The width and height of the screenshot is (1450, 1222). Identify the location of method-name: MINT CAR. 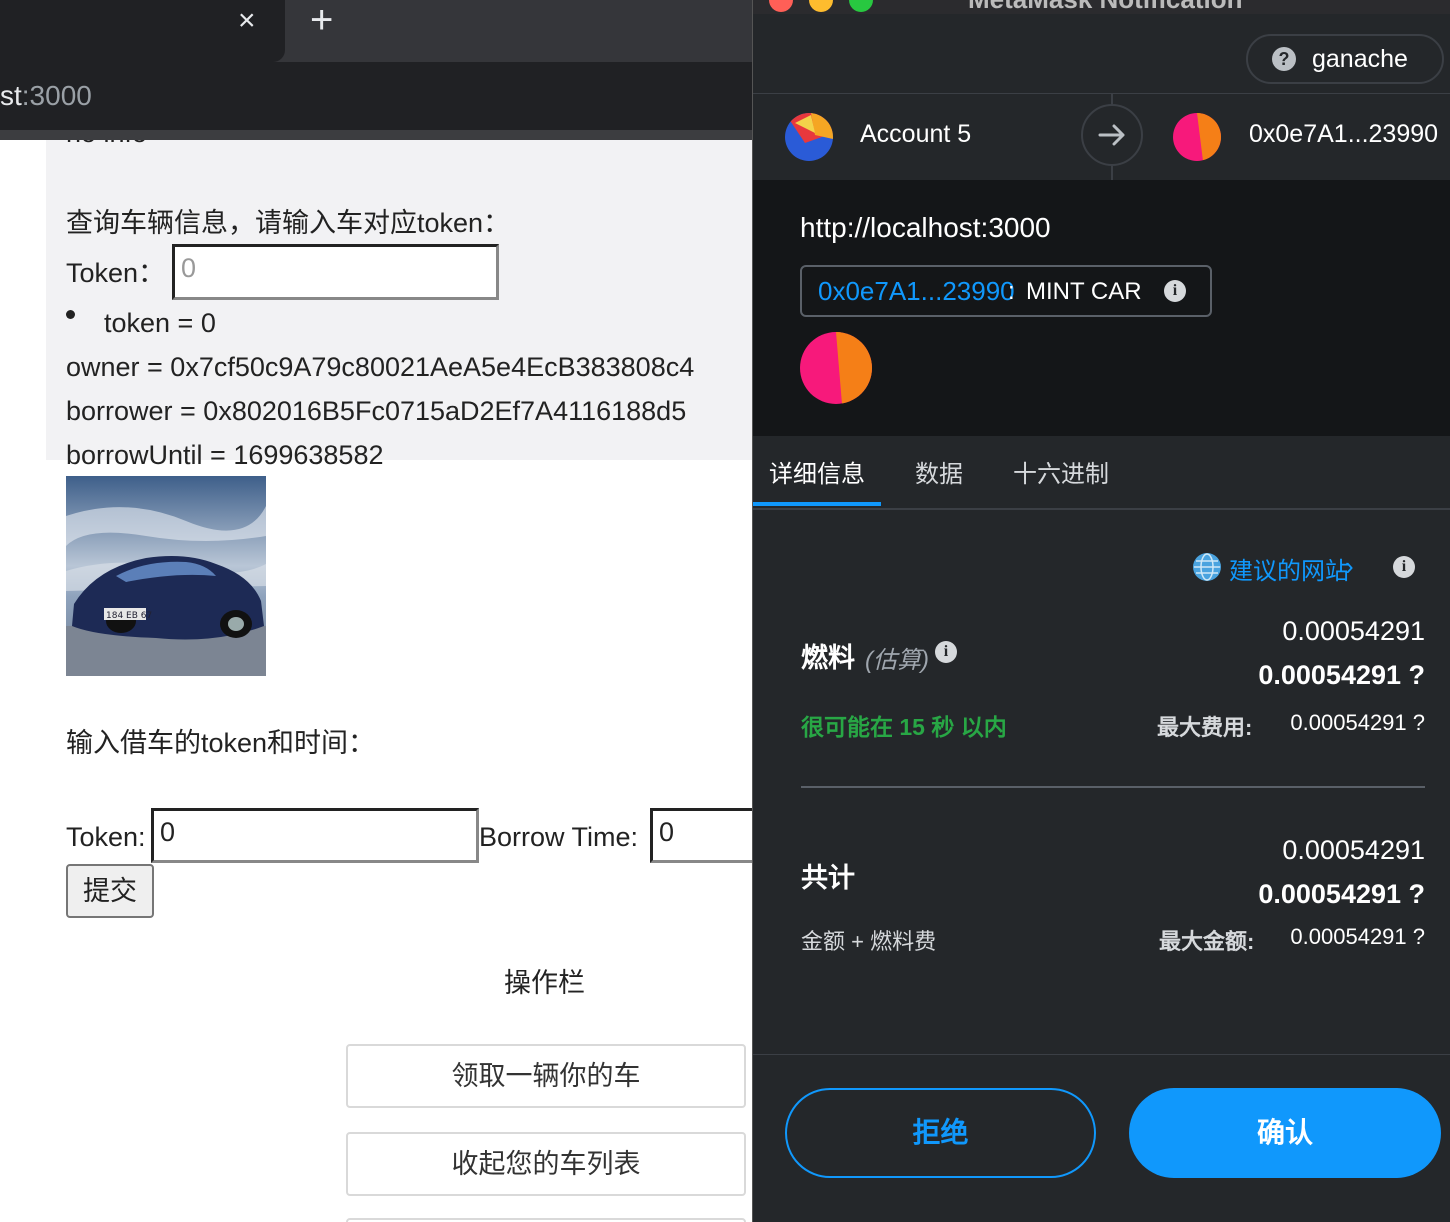
(1084, 291).